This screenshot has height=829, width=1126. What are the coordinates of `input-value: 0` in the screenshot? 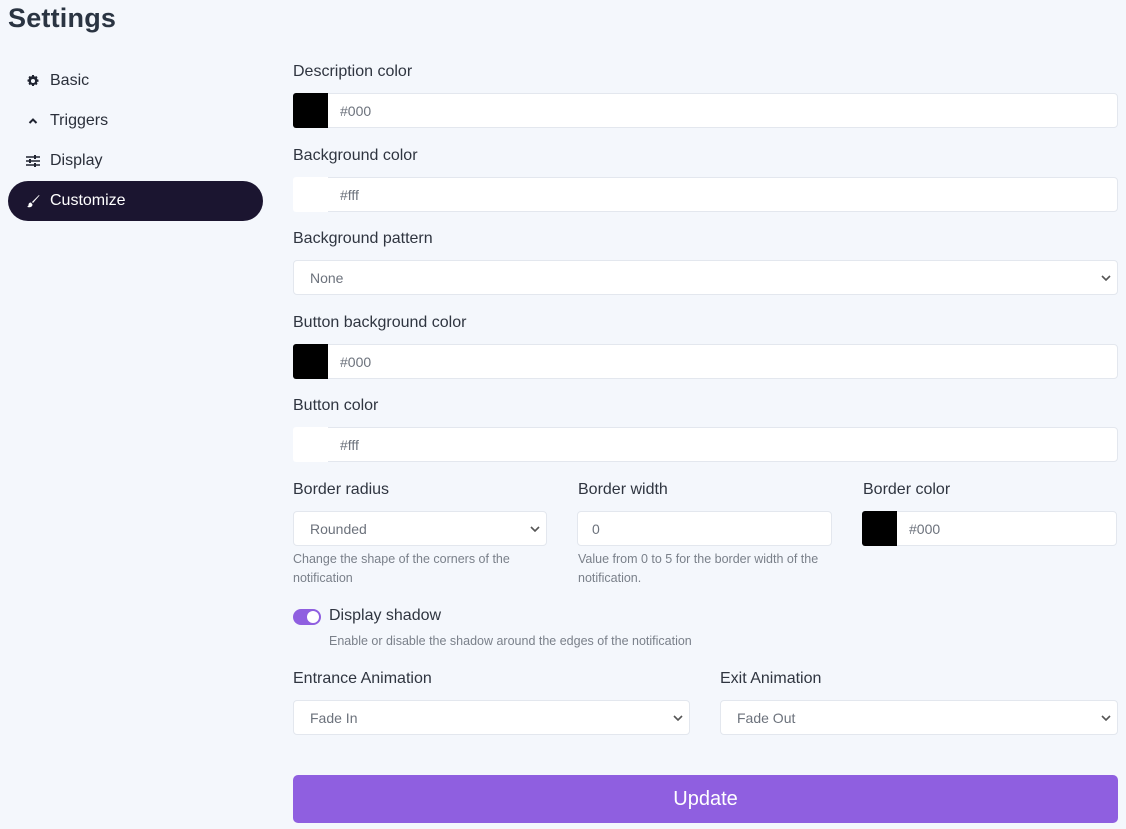 It's located at (596, 528).